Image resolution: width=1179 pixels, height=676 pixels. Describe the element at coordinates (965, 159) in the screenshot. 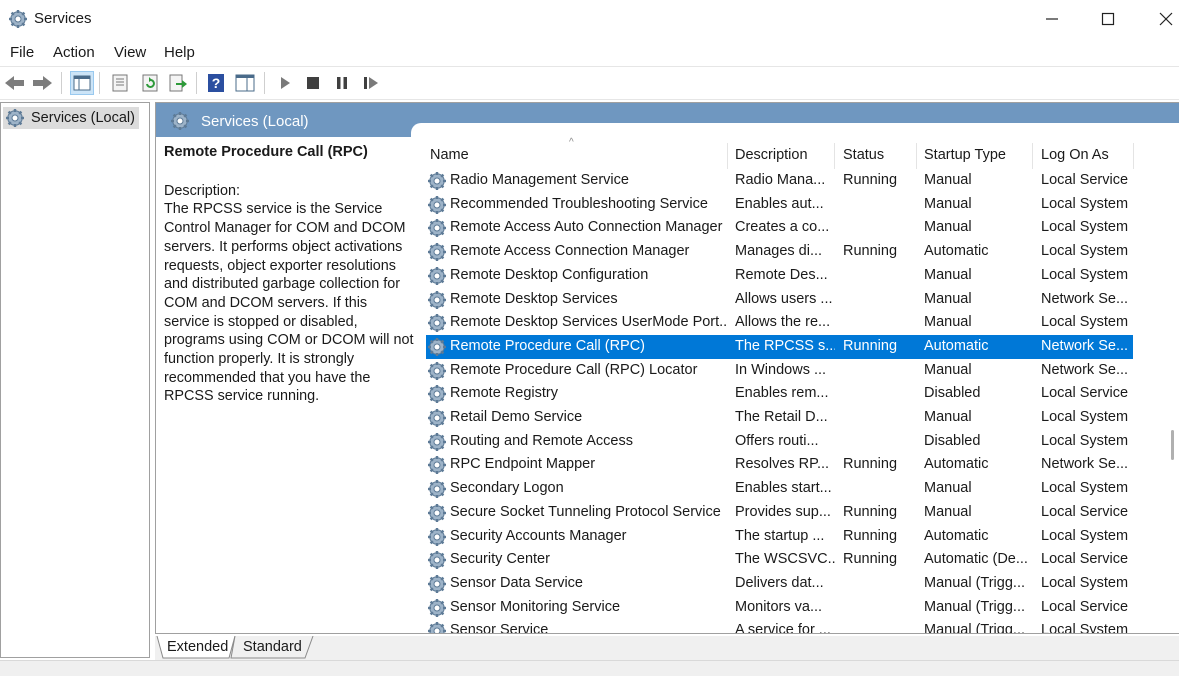

I see `column-header-startup-type: Startup Type` at that location.